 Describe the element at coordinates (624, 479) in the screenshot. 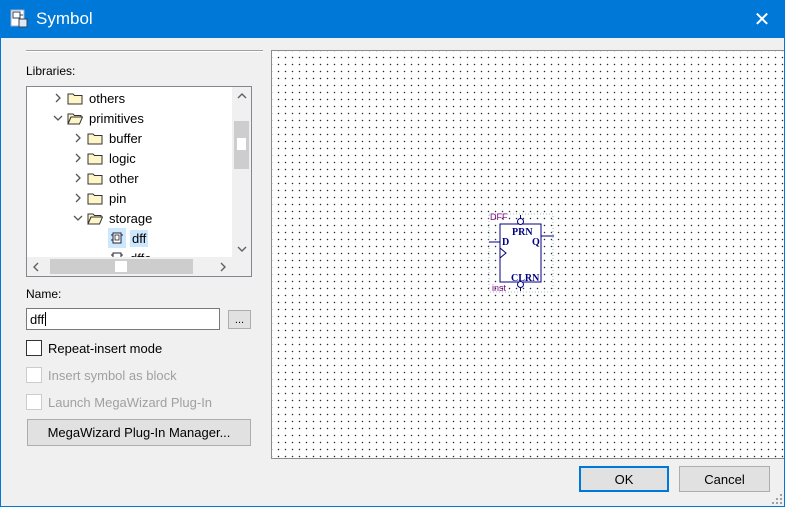

I see `ok-button: OK` at that location.